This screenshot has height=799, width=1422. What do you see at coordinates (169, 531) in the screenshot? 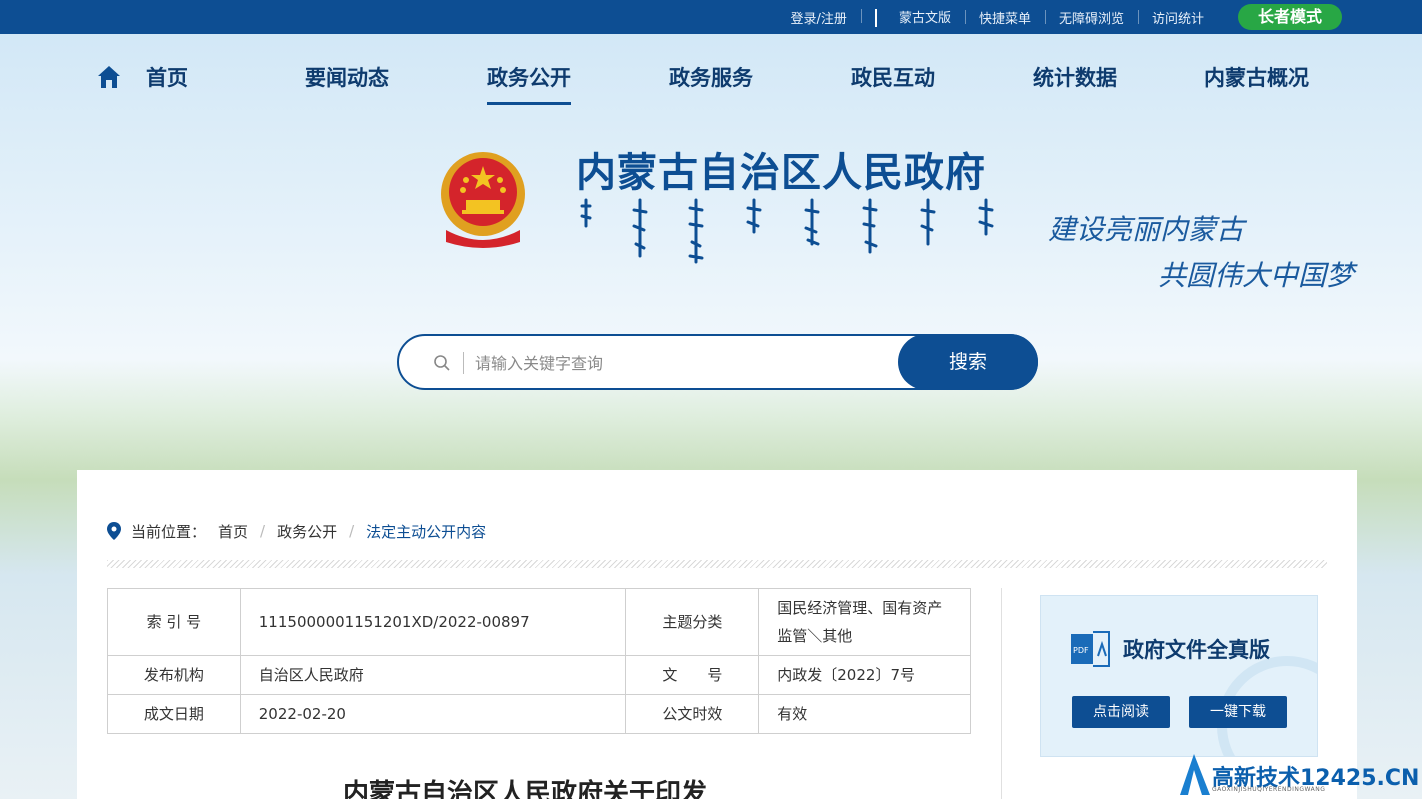
I see `breadcrumb-label: 当前位置：` at bounding box center [169, 531].